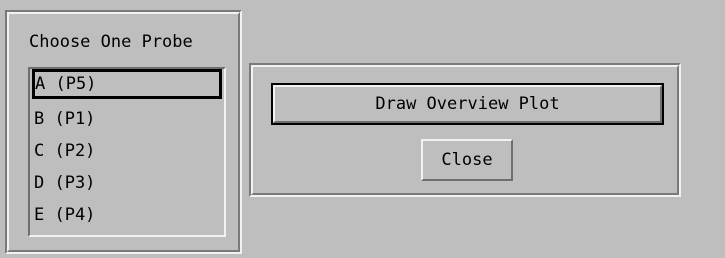 The height and width of the screenshot is (258, 725). What do you see at coordinates (127, 84) in the screenshot?
I see `probe-item-a: A (P5)` at bounding box center [127, 84].